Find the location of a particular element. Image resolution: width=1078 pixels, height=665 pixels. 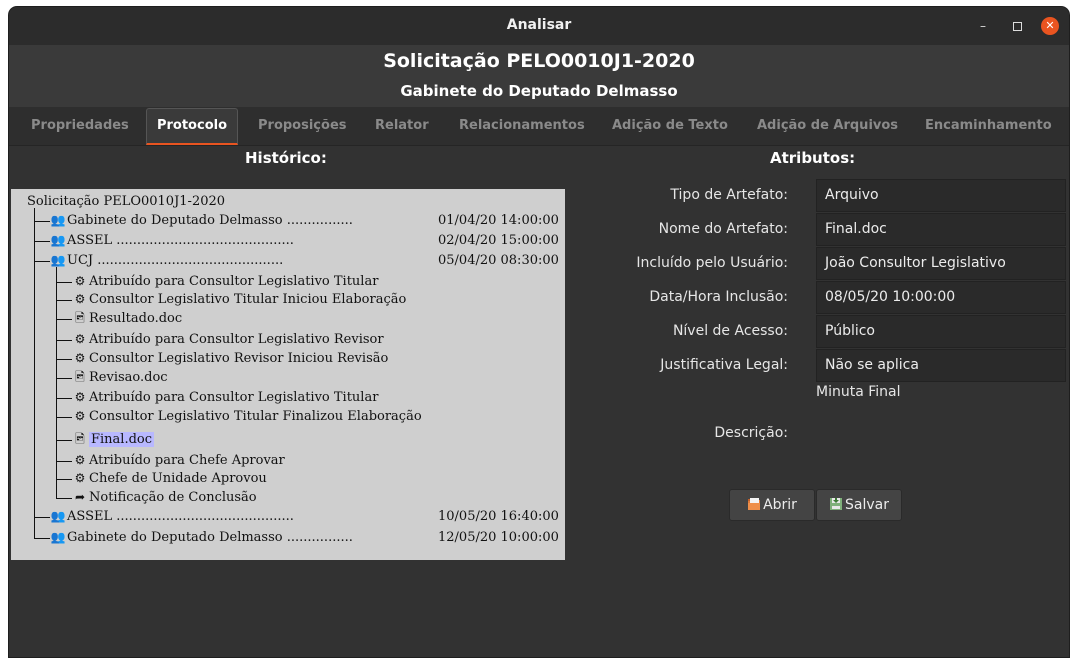

tree-node-label: Notificação de Conclusão is located at coordinates (173, 497).